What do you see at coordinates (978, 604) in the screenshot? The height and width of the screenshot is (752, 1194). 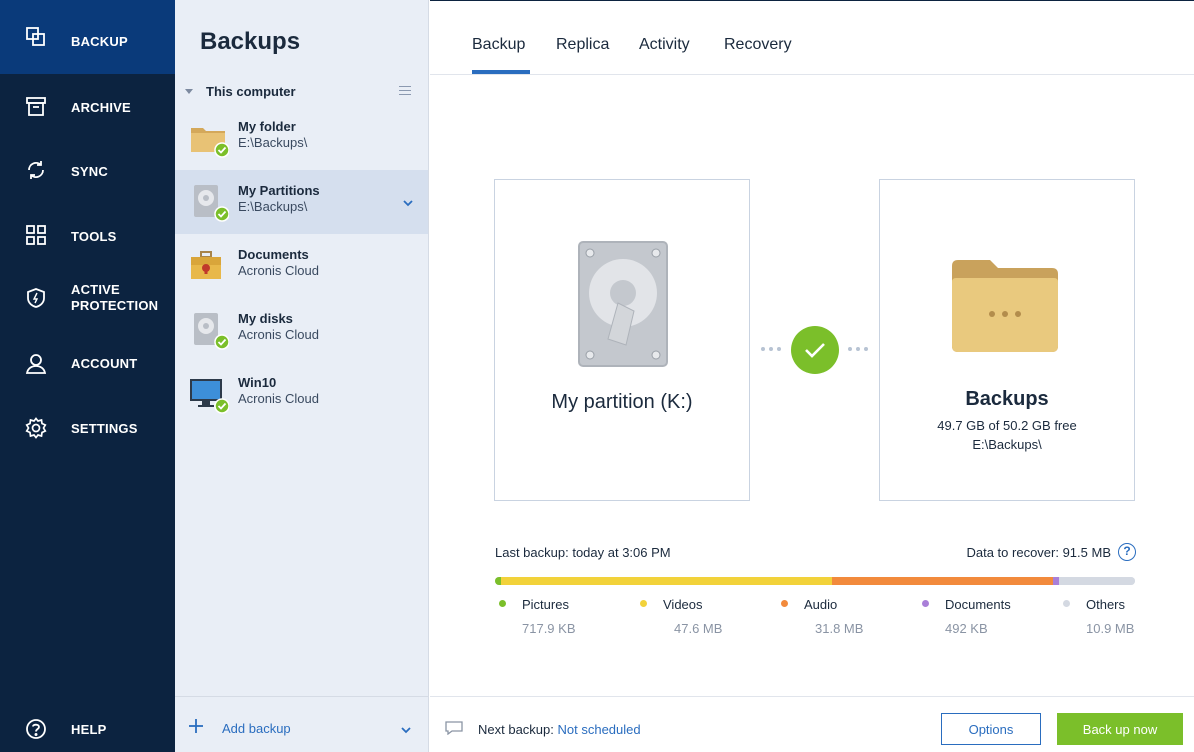 I see `legend-name: Documents` at bounding box center [978, 604].